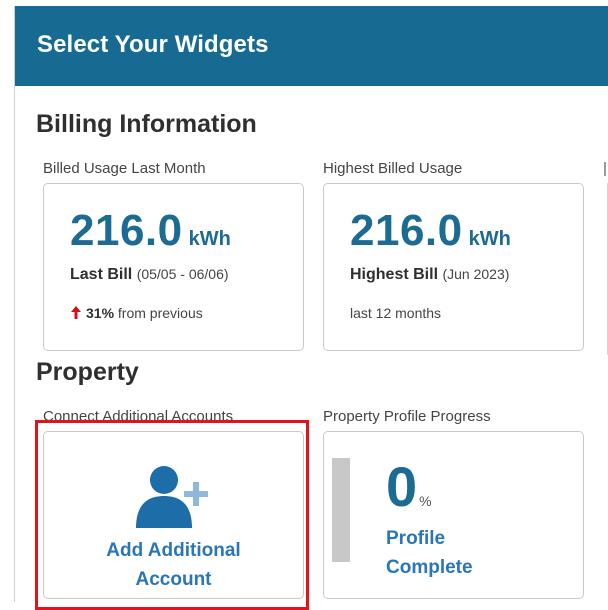 The height and width of the screenshot is (610, 608). Describe the element at coordinates (605, 169) in the screenshot. I see `next-widget-label-edge` at that location.